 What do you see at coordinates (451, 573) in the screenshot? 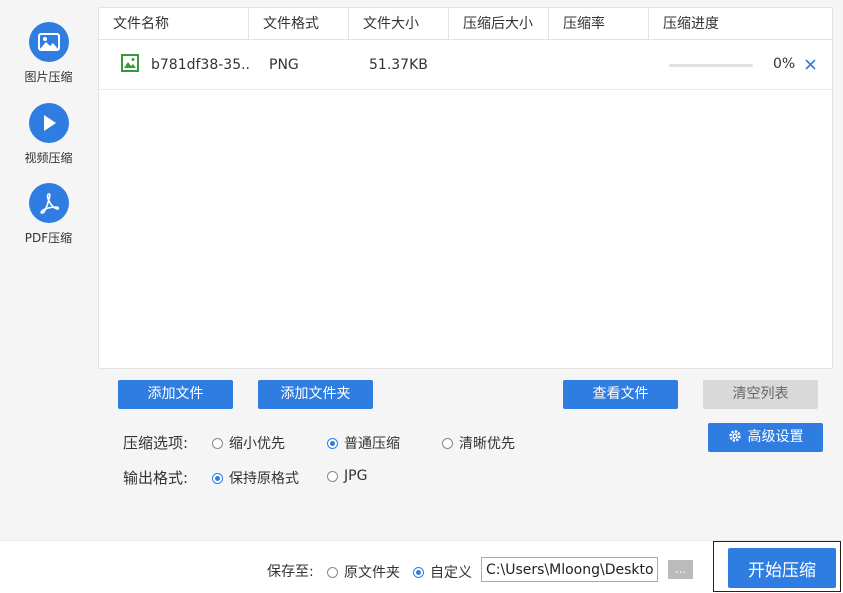
I see `radio-label: 自定义` at bounding box center [451, 573].